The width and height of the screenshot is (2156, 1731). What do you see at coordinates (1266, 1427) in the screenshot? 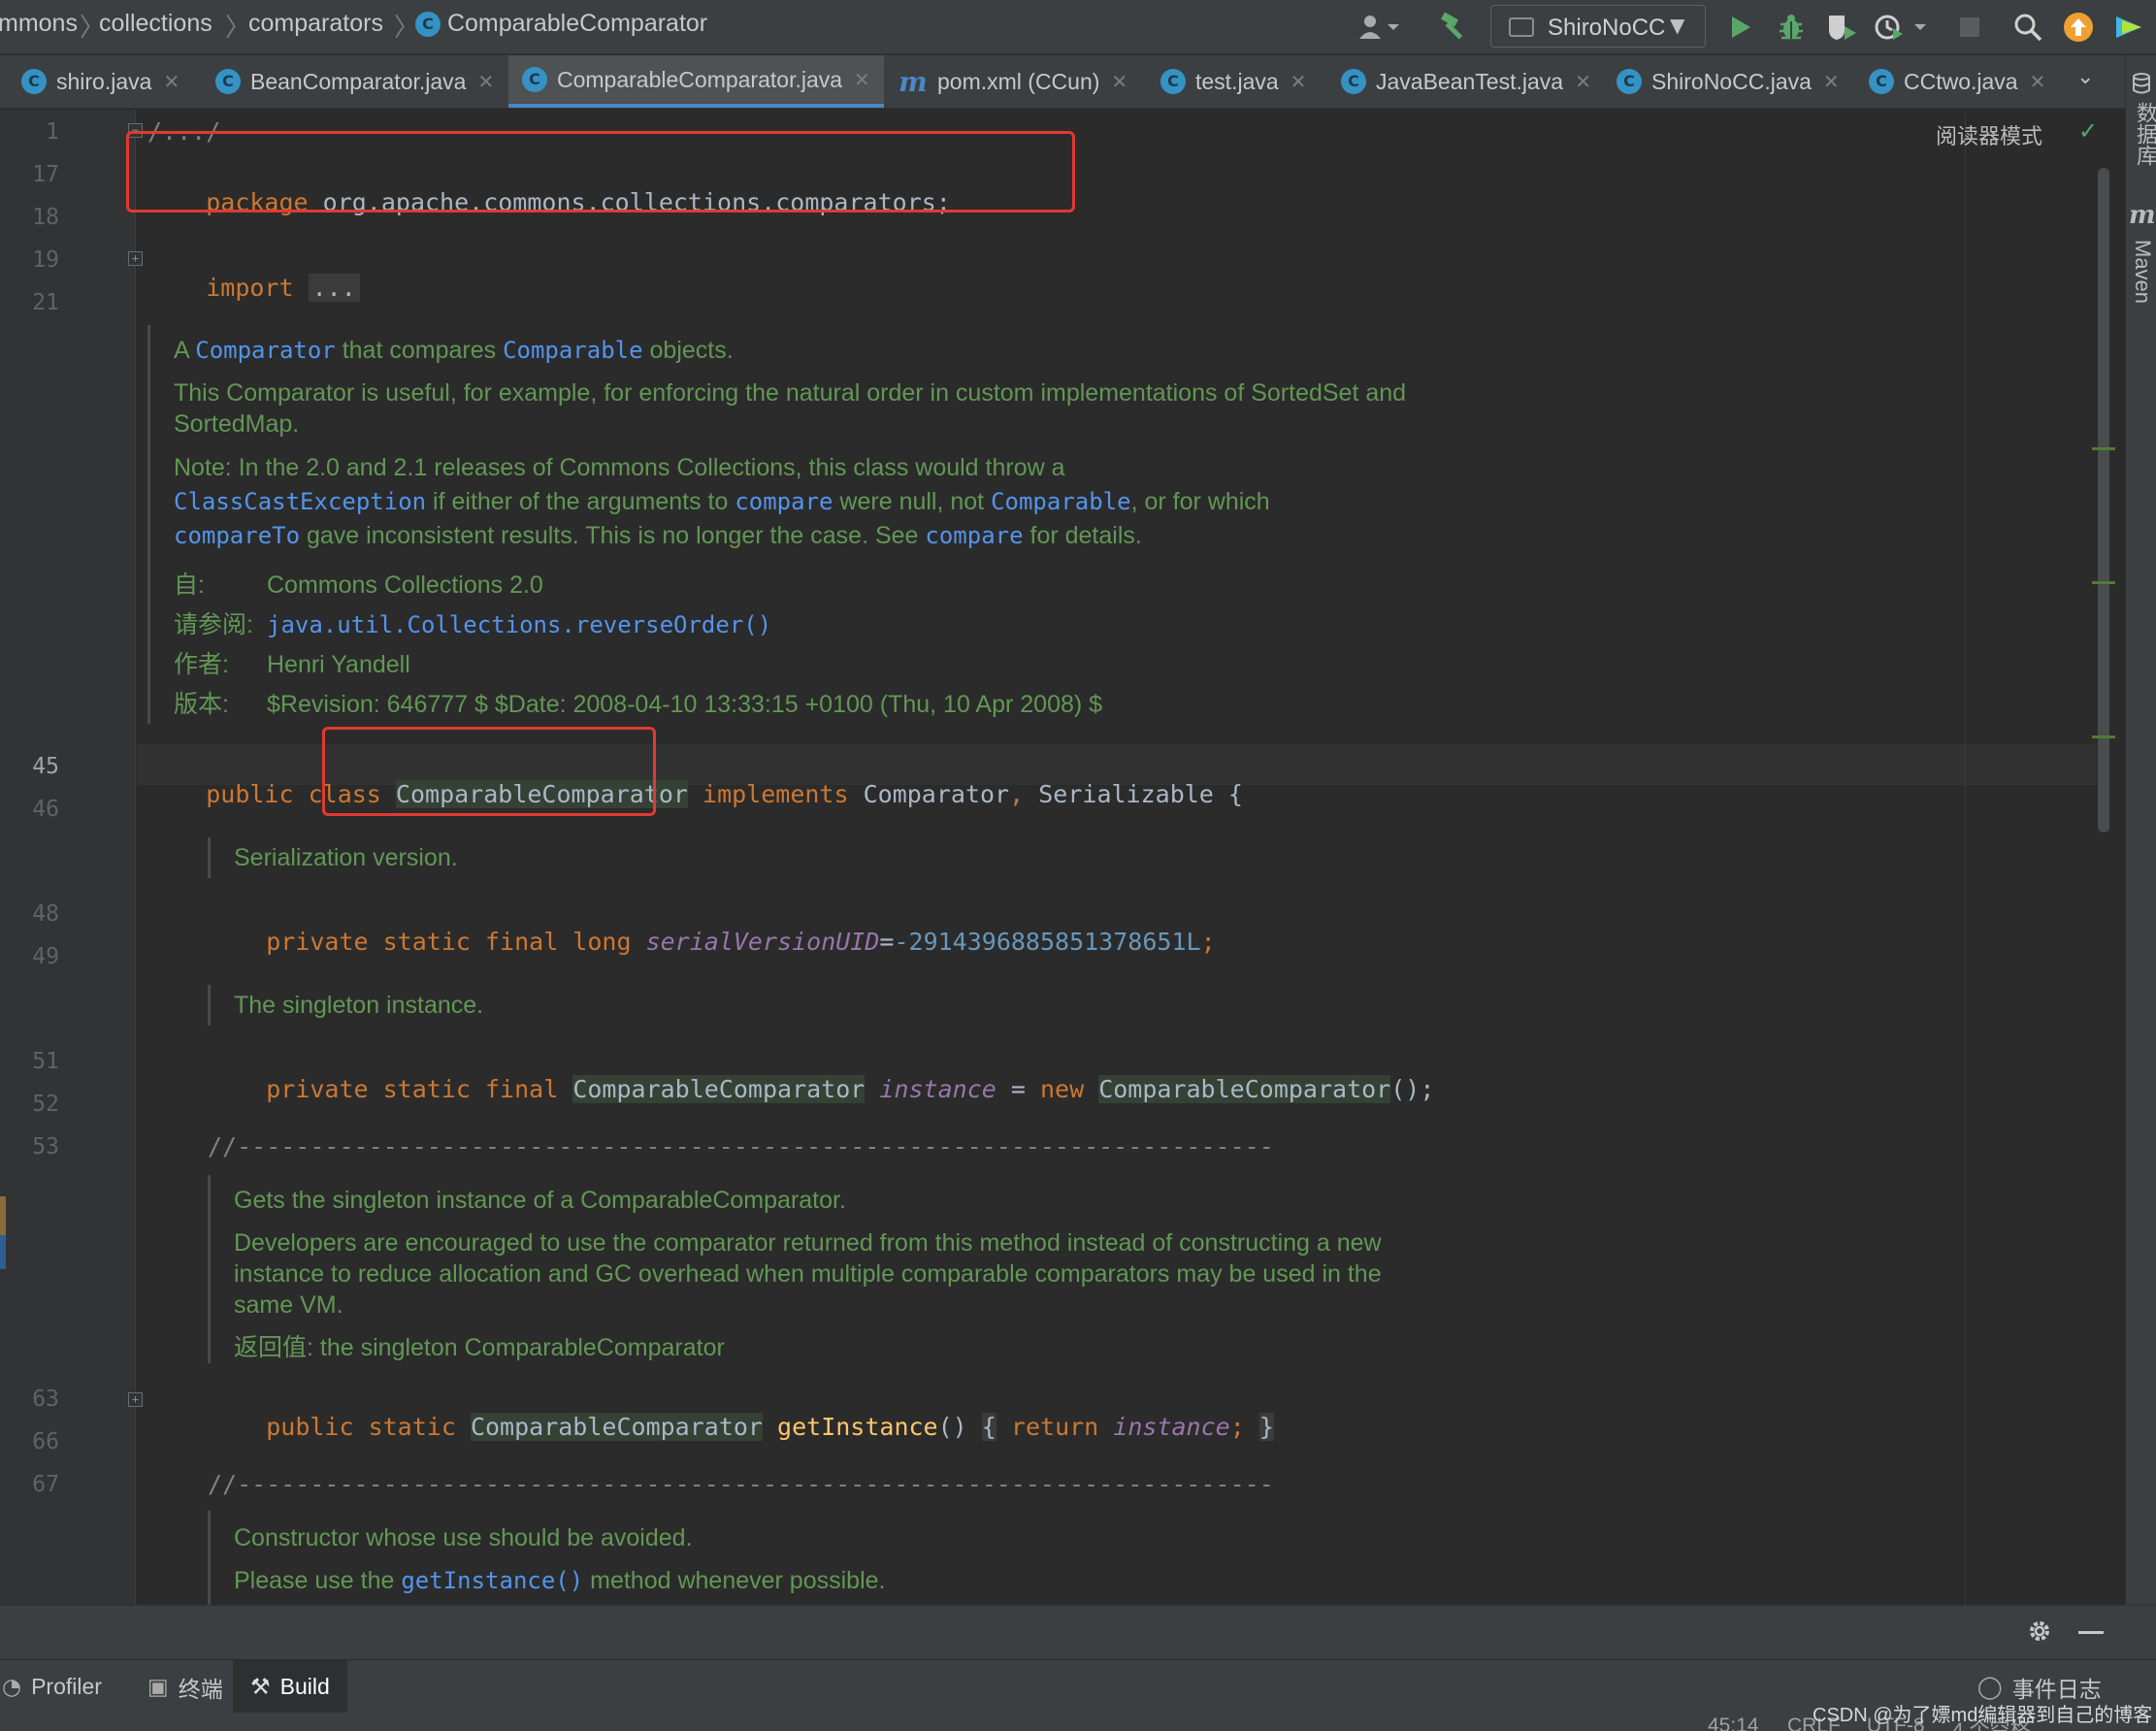
I see `folded-brace: }` at bounding box center [1266, 1427].